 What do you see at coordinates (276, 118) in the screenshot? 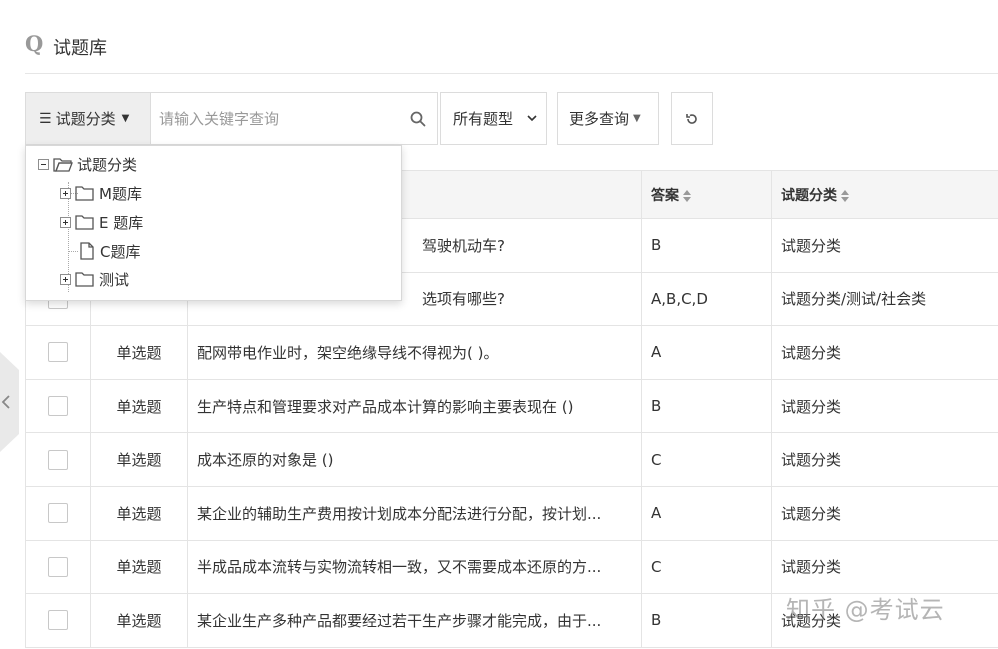
I see `search-input` at bounding box center [276, 118].